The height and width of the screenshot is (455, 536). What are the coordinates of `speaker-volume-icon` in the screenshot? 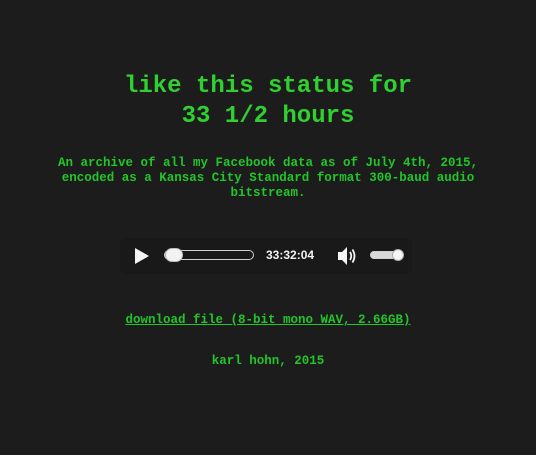 It's located at (347, 256).